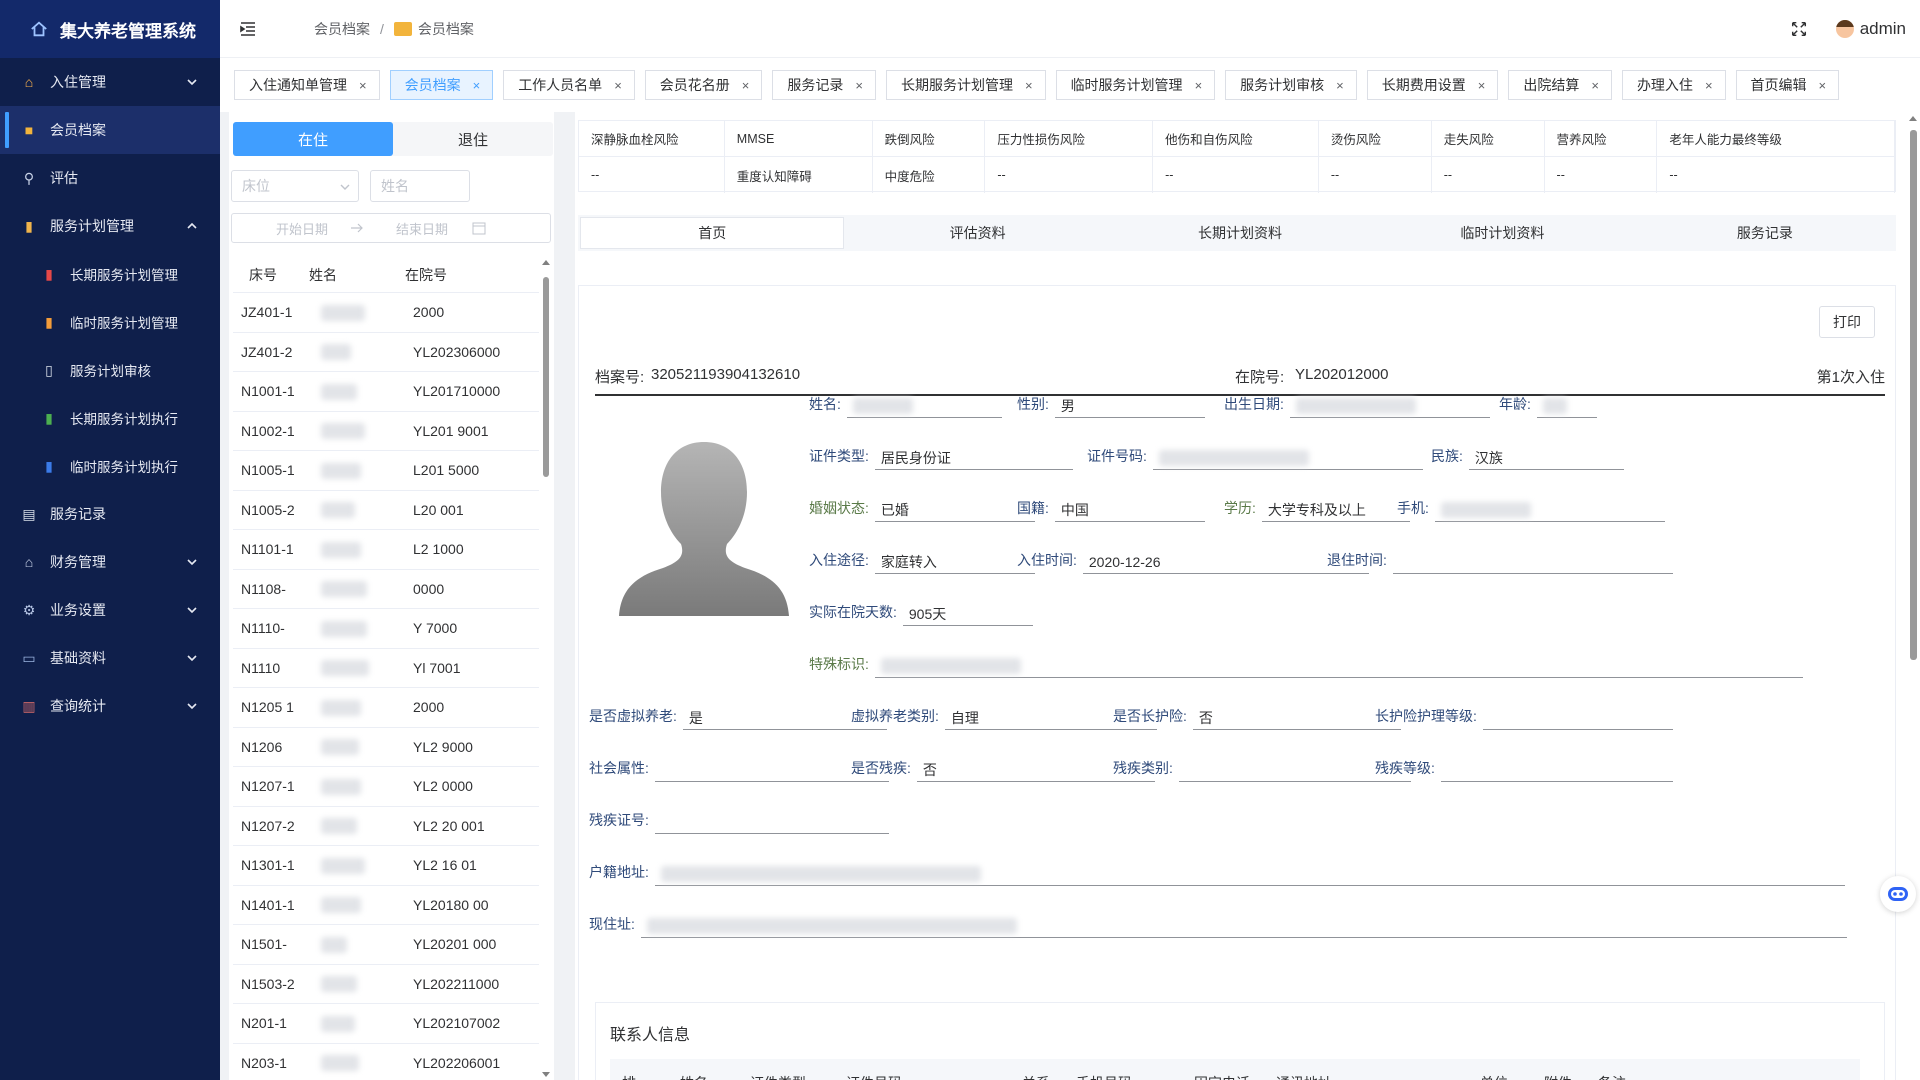 Image resolution: width=1920 pixels, height=1080 pixels. I want to click on table-row: N1207-1 YL2 0000, so click(386, 787).